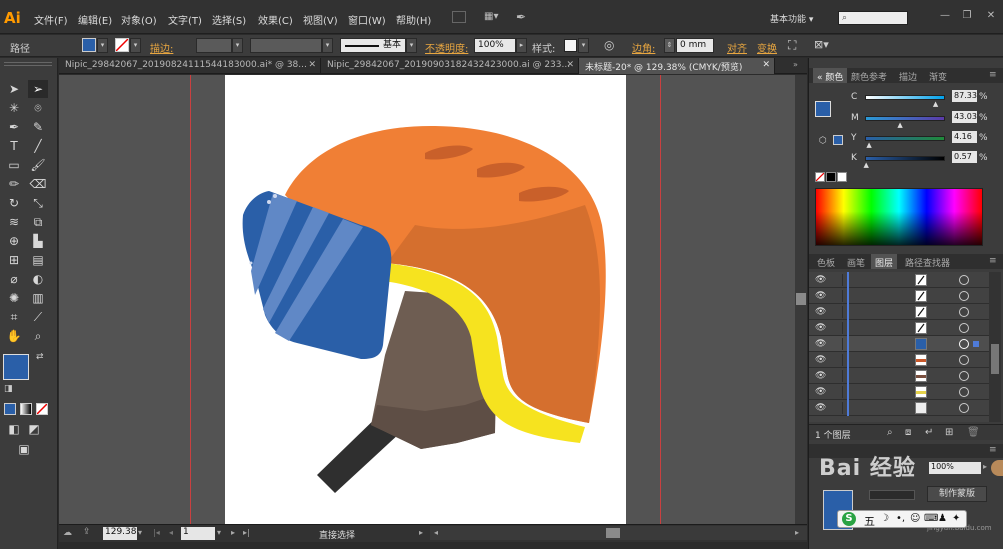 The image size is (1003, 549). Describe the element at coordinates (823, 141) in the screenshot. I see `out-of-gamut-icon: ⬡` at that location.